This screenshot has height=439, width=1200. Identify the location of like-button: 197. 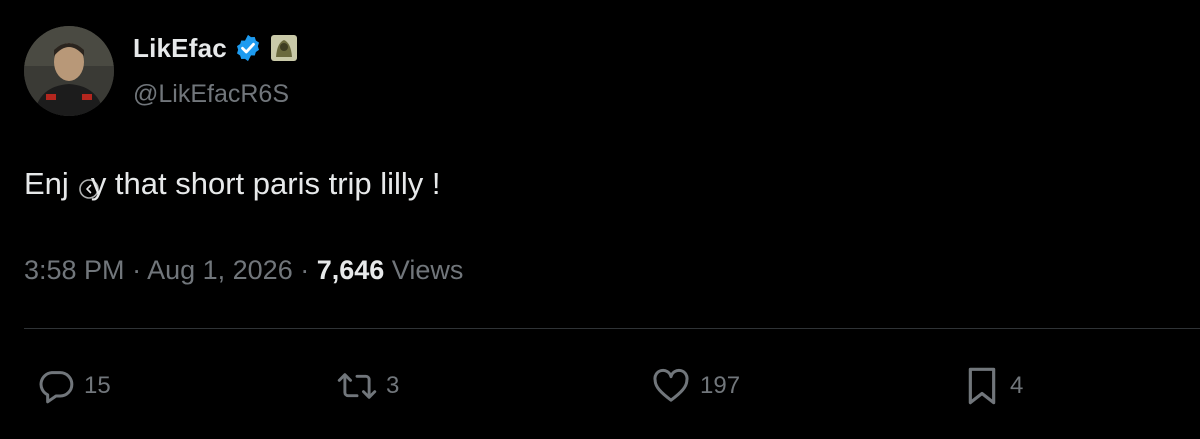
(695, 386).